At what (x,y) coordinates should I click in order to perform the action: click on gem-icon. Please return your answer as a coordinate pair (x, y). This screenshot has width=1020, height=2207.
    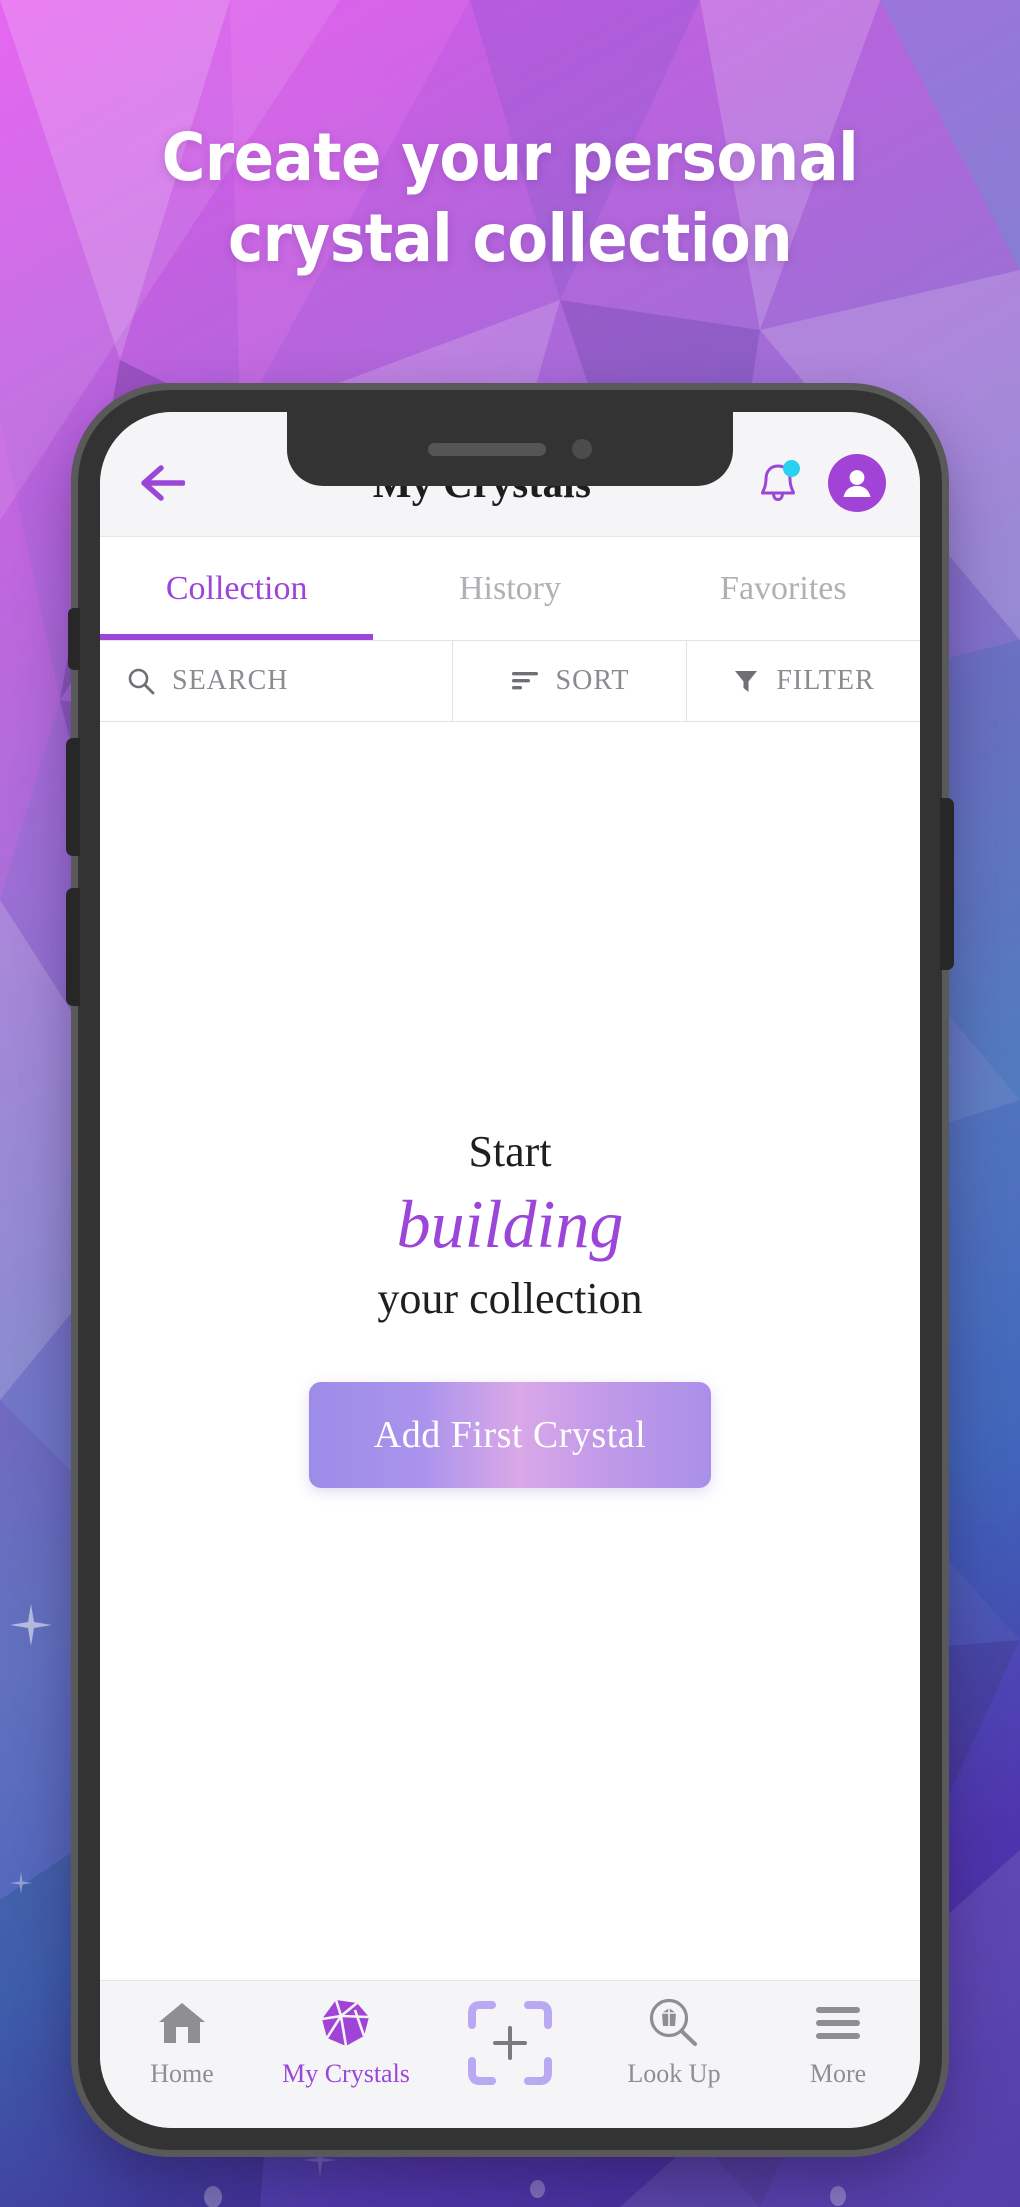
    Looking at the image, I should click on (345, 2023).